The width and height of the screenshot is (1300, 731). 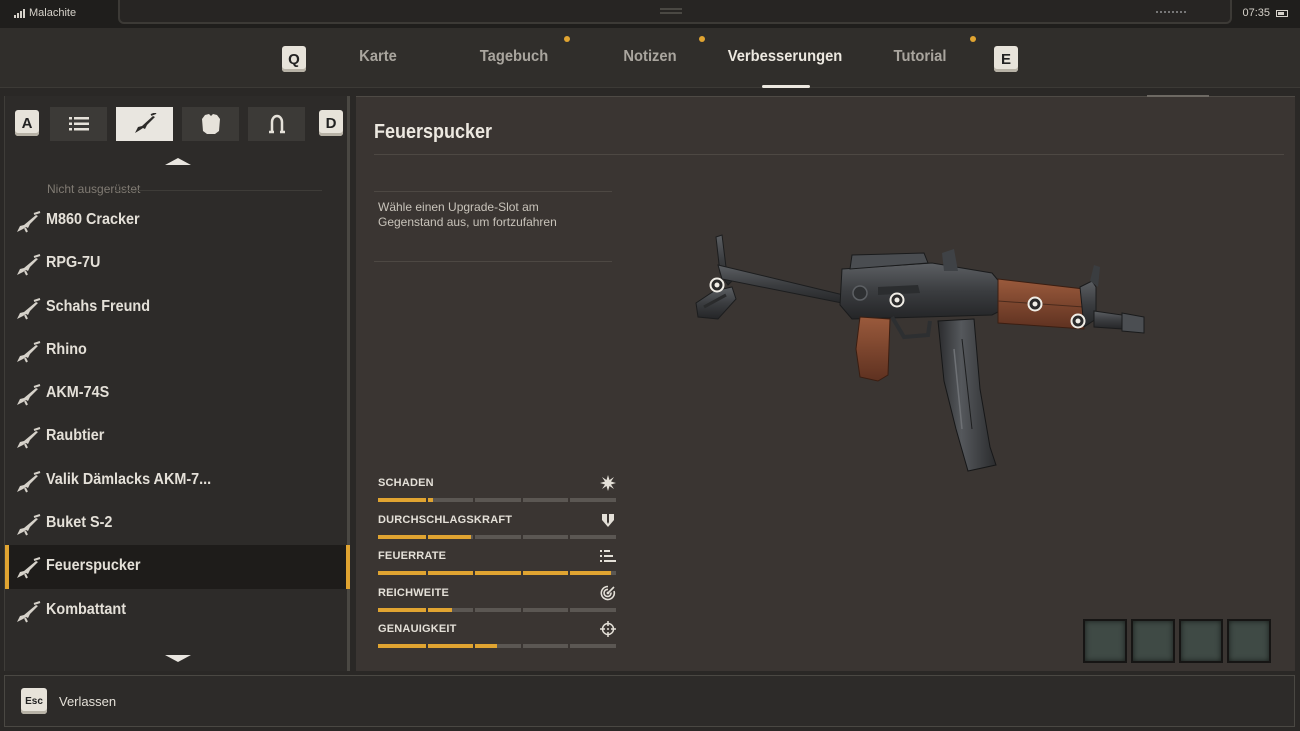 What do you see at coordinates (78, 393) in the screenshot?
I see `weapon-name: AKM-74S` at bounding box center [78, 393].